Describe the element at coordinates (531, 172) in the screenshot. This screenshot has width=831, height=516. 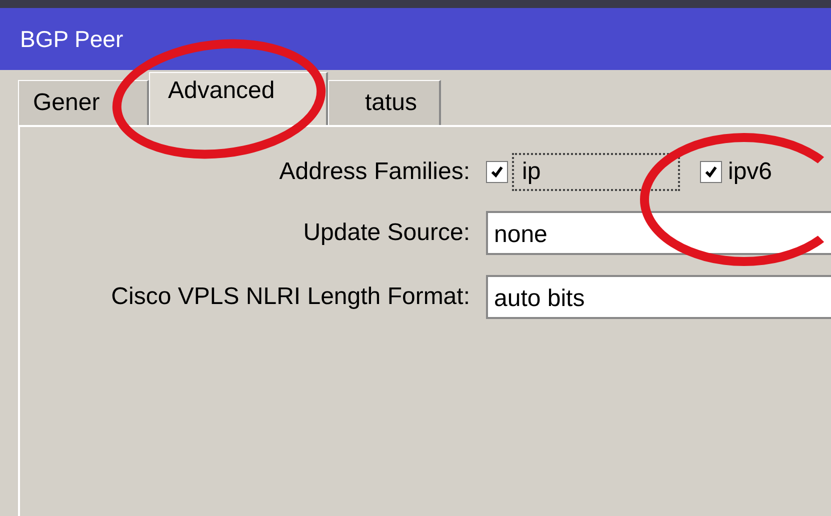
I see `checkbox-label: ip` at that location.